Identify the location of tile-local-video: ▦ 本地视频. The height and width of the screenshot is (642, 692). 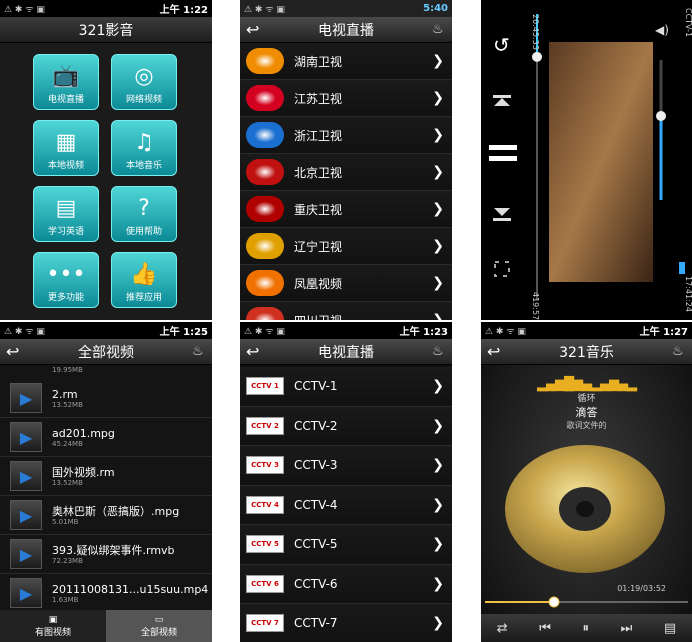
(66, 148).